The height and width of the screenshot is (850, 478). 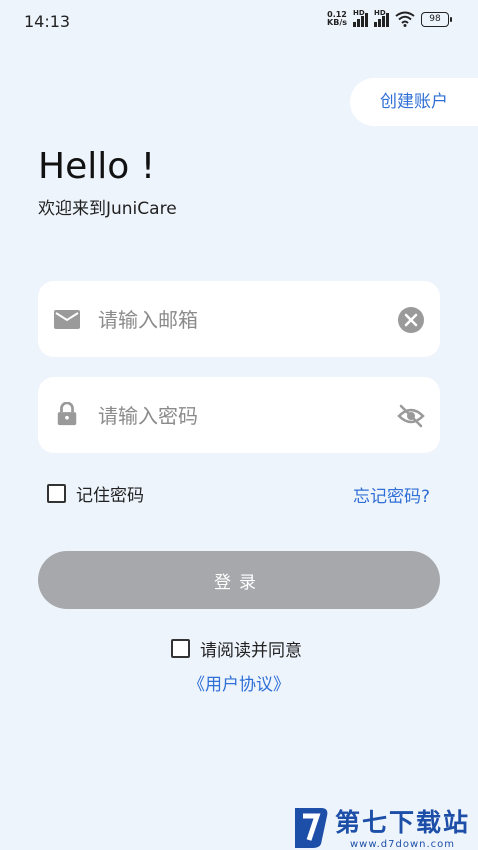 I want to click on wifi-icon, so click(x=405, y=19).